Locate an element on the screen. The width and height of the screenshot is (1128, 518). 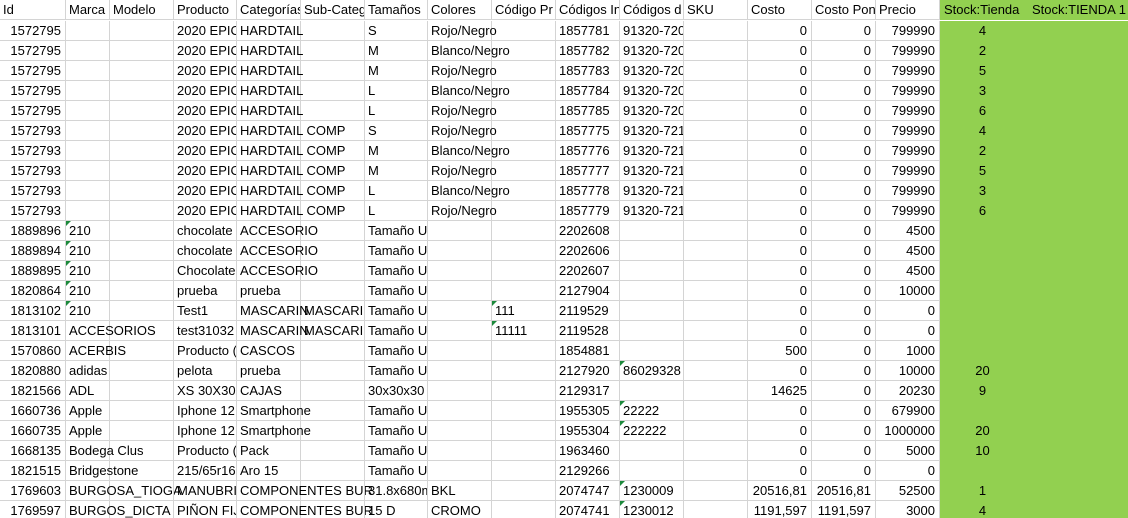
cell-colores is located at coordinates (460, 471).